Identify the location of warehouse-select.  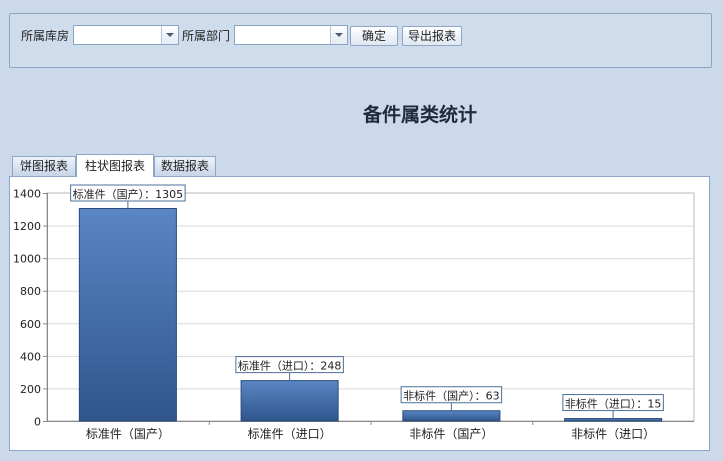
(126, 35).